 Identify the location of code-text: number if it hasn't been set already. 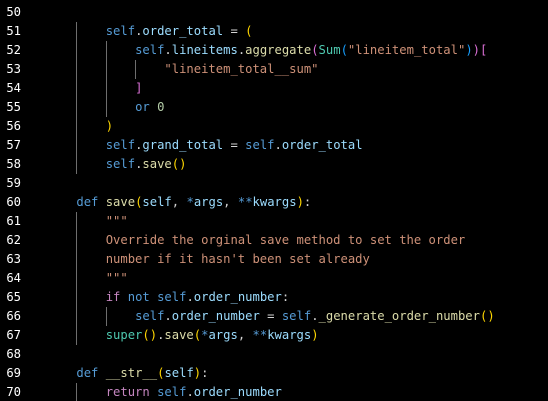
(208, 259).